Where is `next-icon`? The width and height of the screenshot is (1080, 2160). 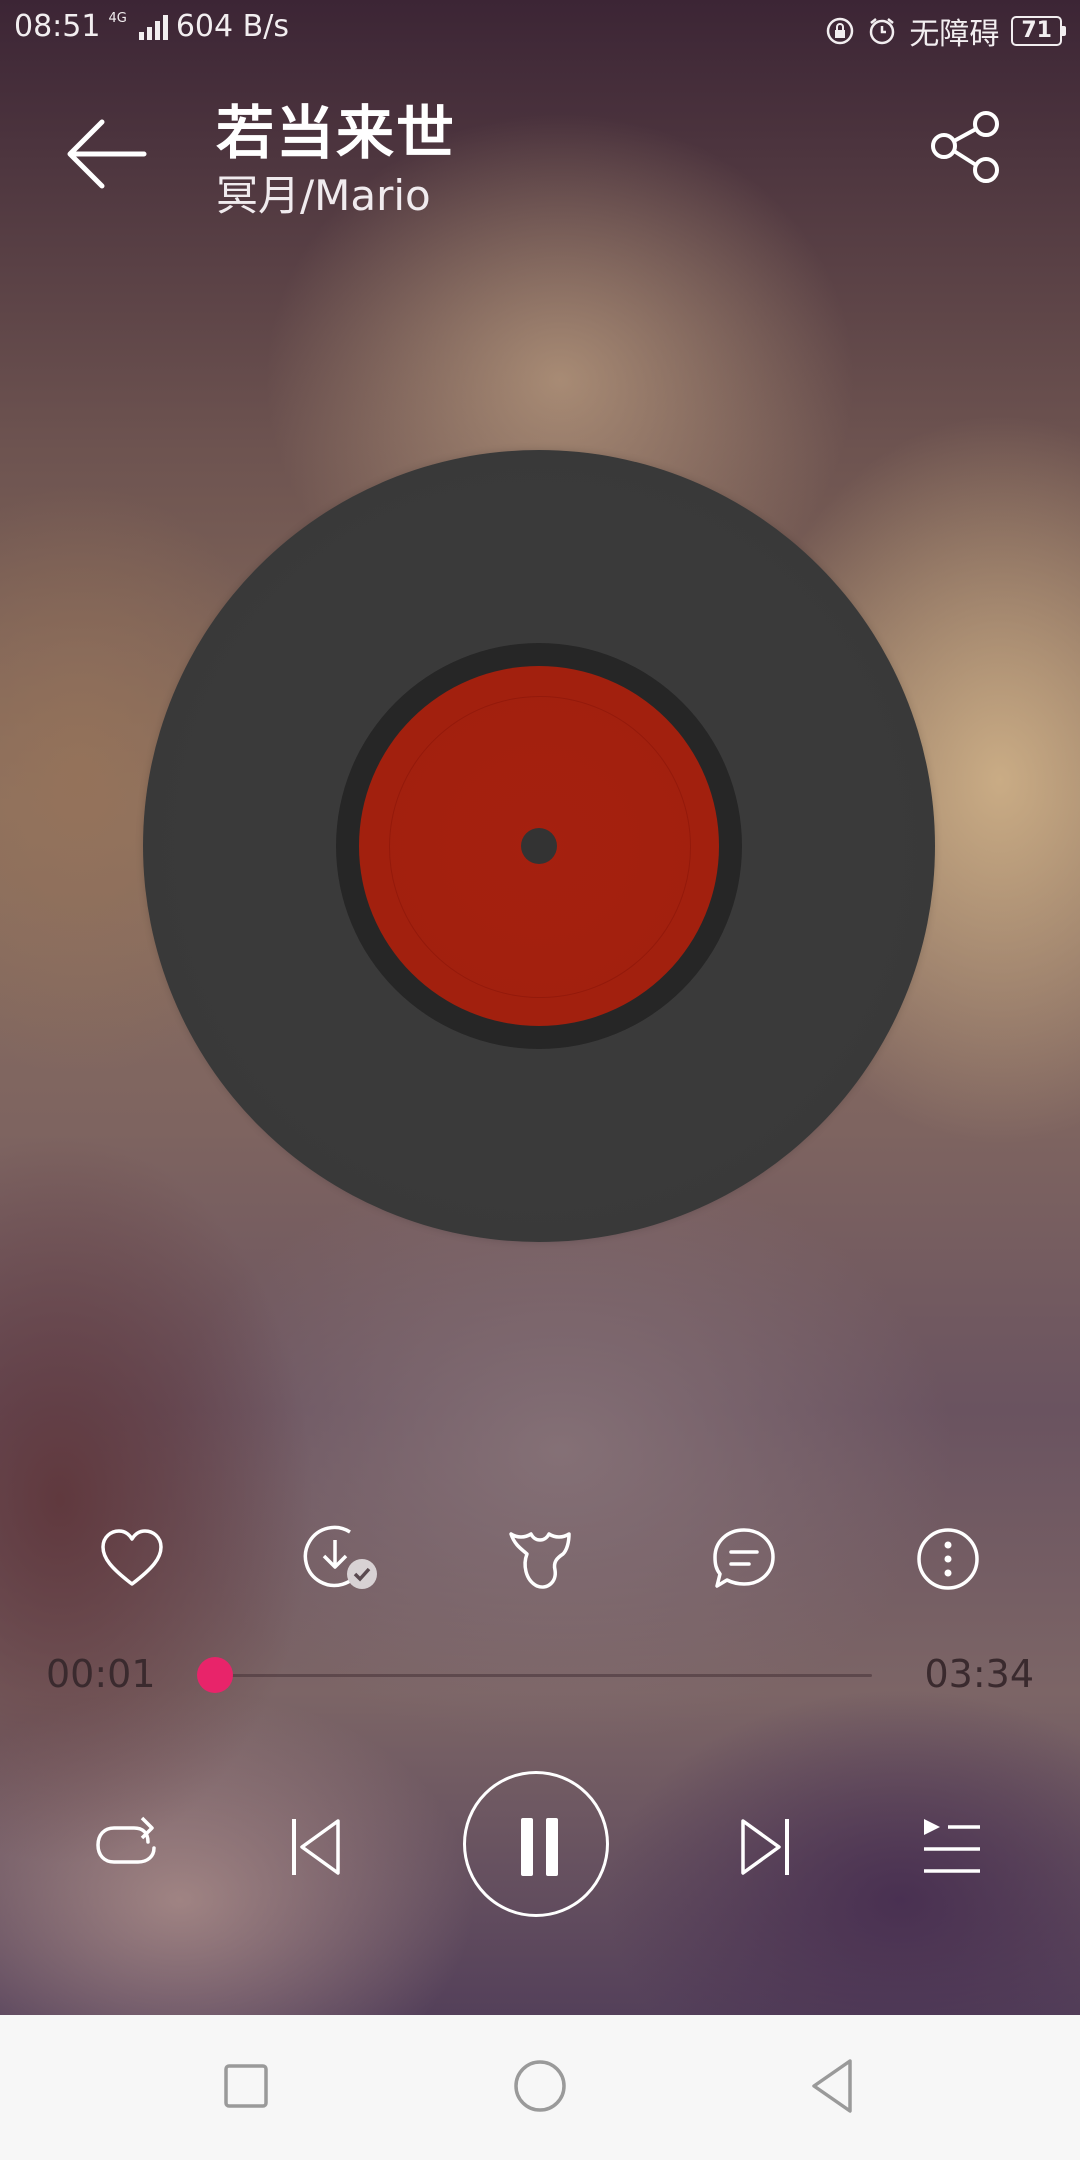
next-icon is located at coordinates (765, 1847).